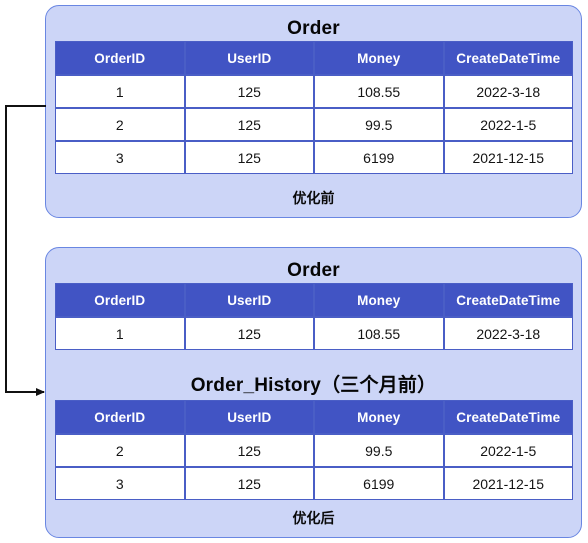  What do you see at coordinates (313, 270) in the screenshot?
I see `table-title-order-after: Order` at bounding box center [313, 270].